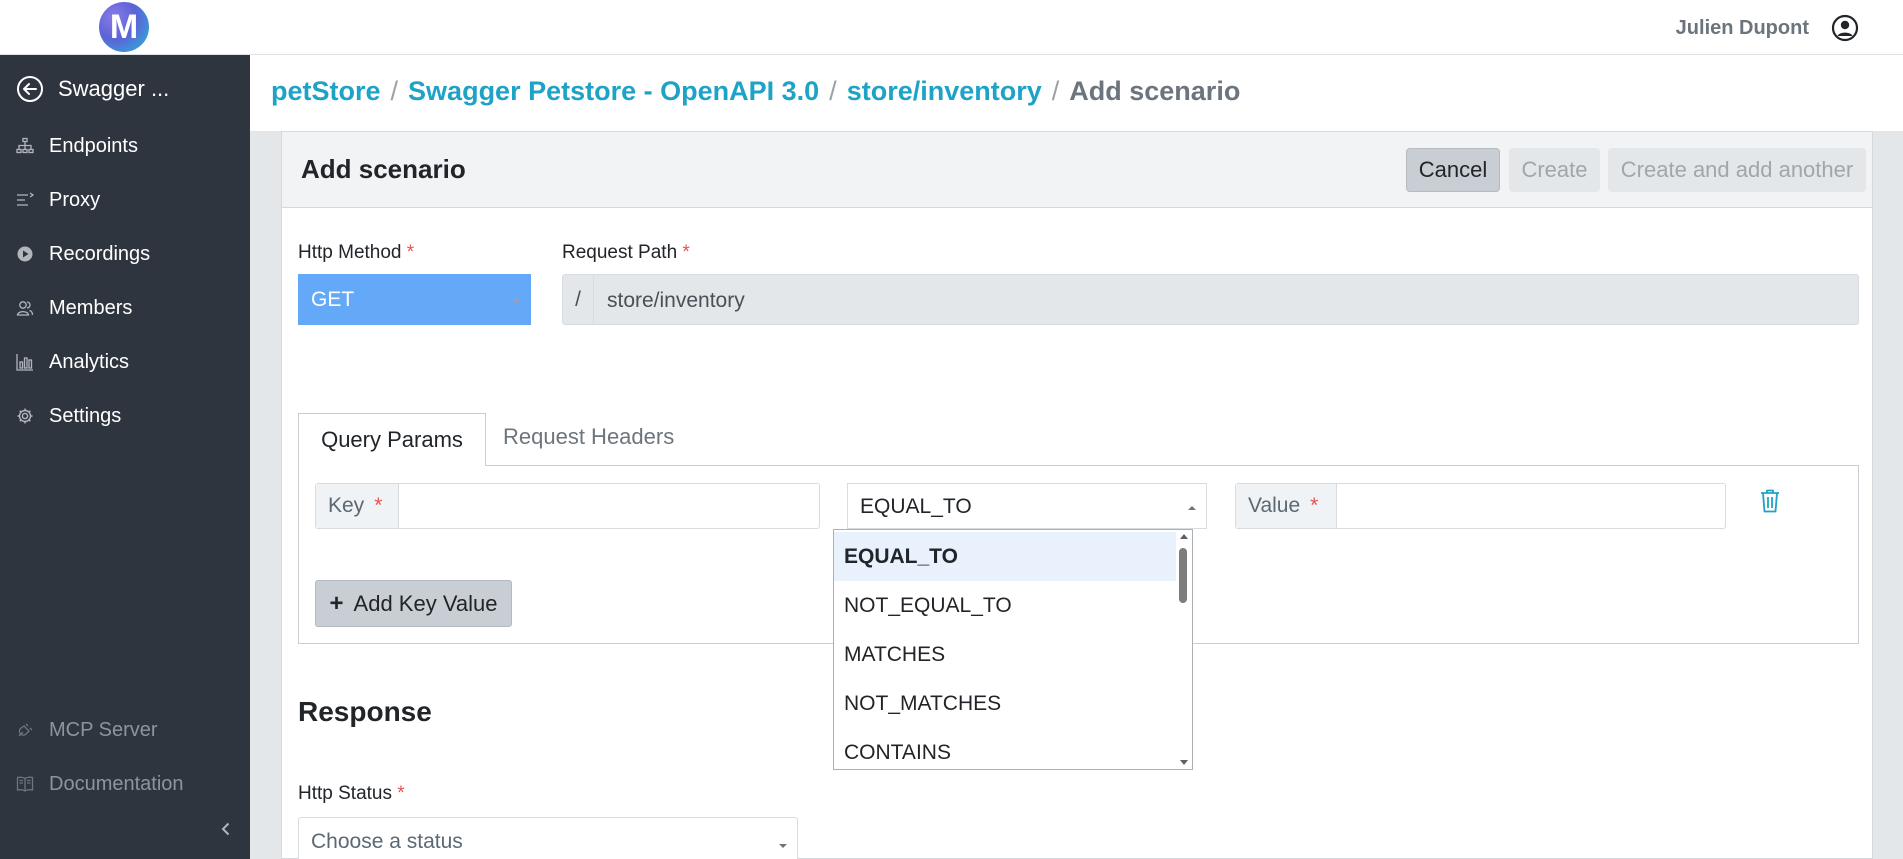 Image resolution: width=1903 pixels, height=859 pixels. What do you see at coordinates (588, 437) in the screenshot?
I see `tab-request-headers: Request Headers` at bounding box center [588, 437].